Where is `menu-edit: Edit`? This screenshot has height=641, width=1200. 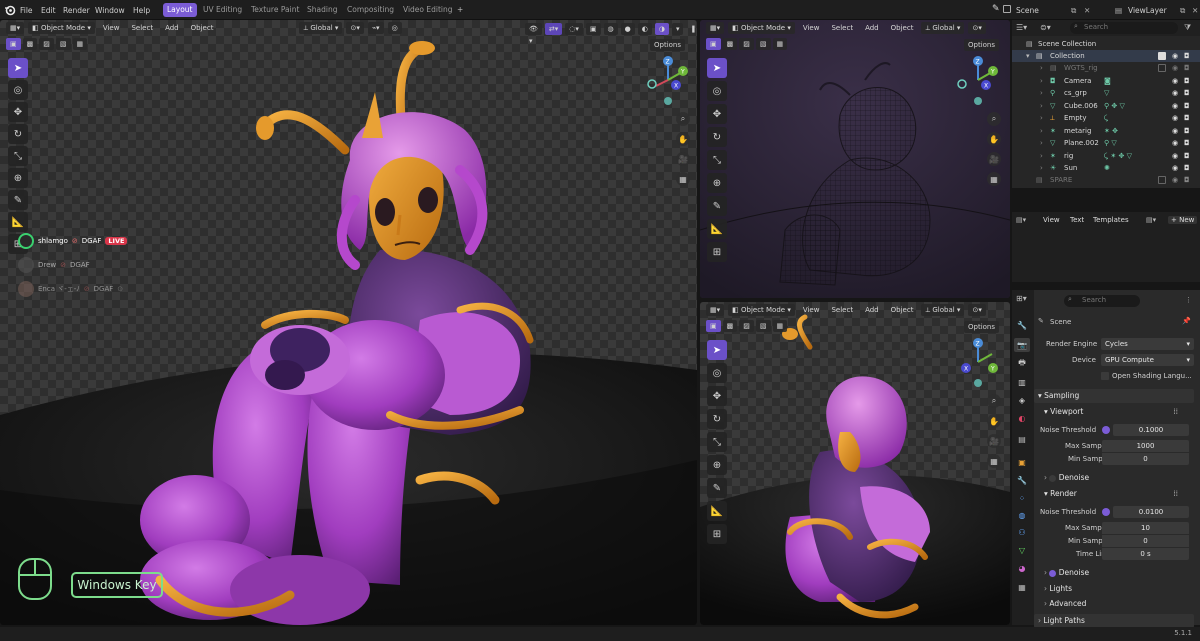 menu-edit: Edit is located at coordinates (48, 10).